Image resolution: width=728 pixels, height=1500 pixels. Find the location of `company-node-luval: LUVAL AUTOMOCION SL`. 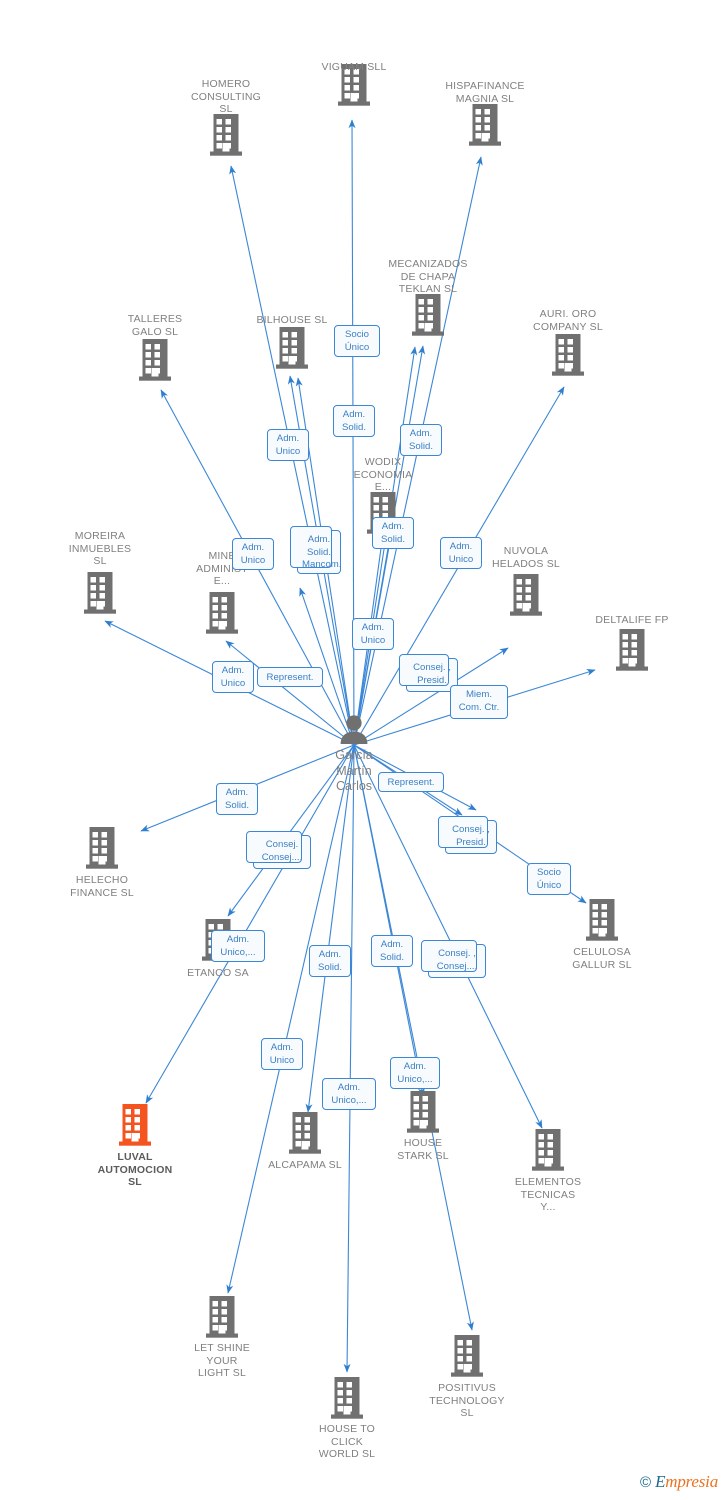

company-node-luval: LUVAL AUTOMOCION SL is located at coordinates (135, 1145).